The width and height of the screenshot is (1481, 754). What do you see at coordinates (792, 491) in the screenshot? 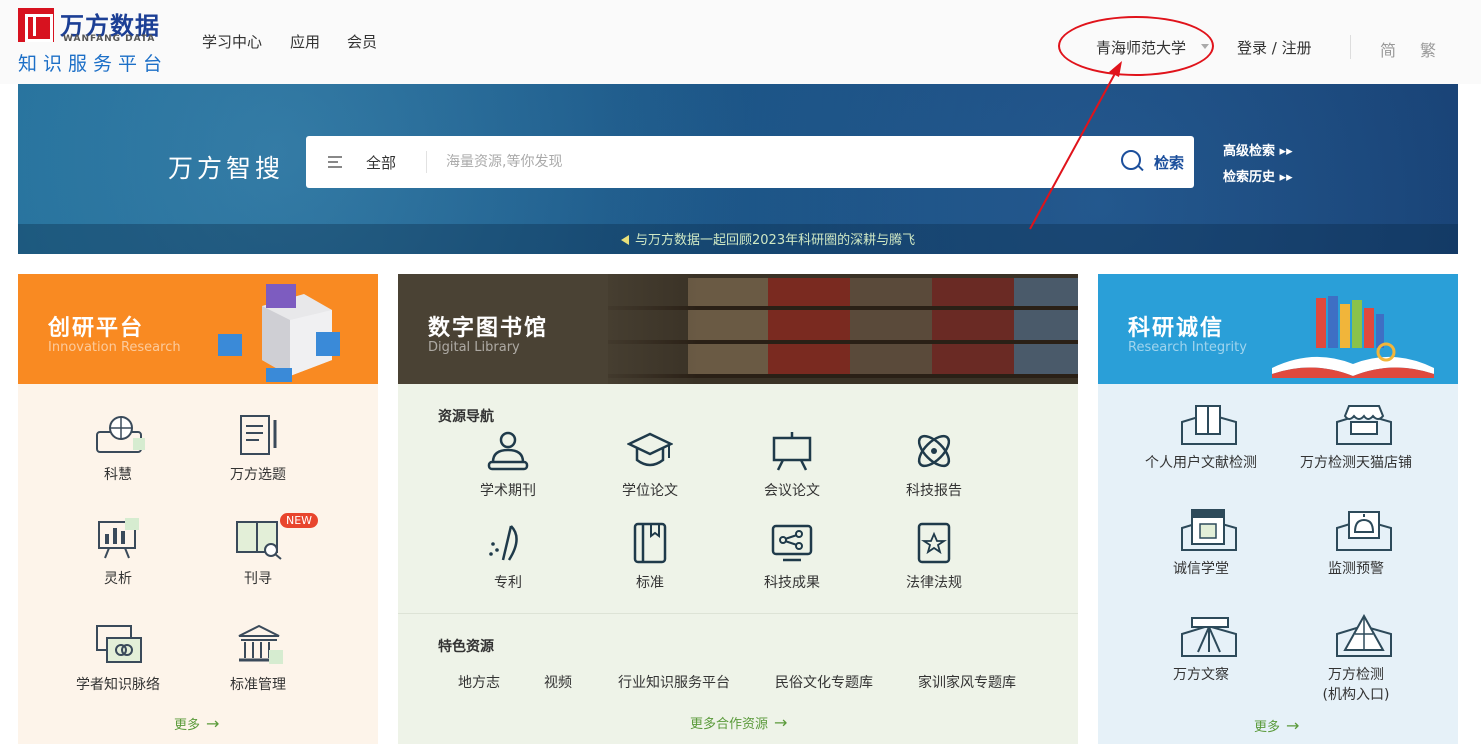
I see `resource-label: 会议论文` at bounding box center [792, 491].